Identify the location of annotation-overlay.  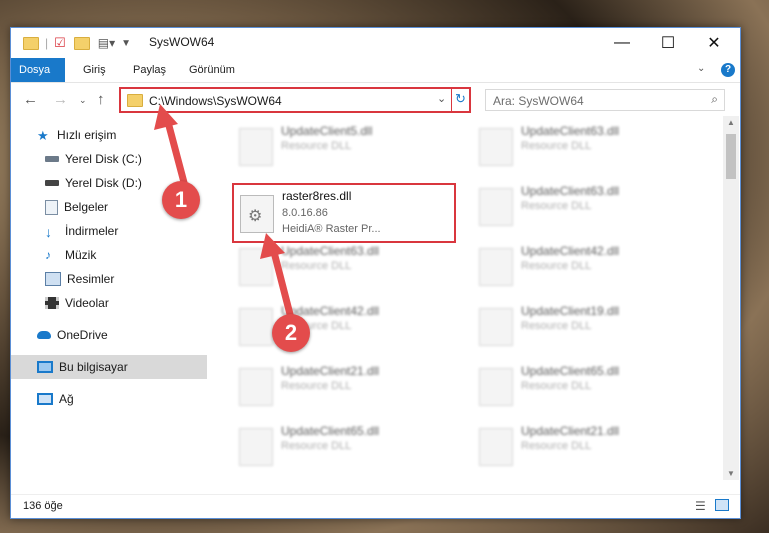
(225, 215).